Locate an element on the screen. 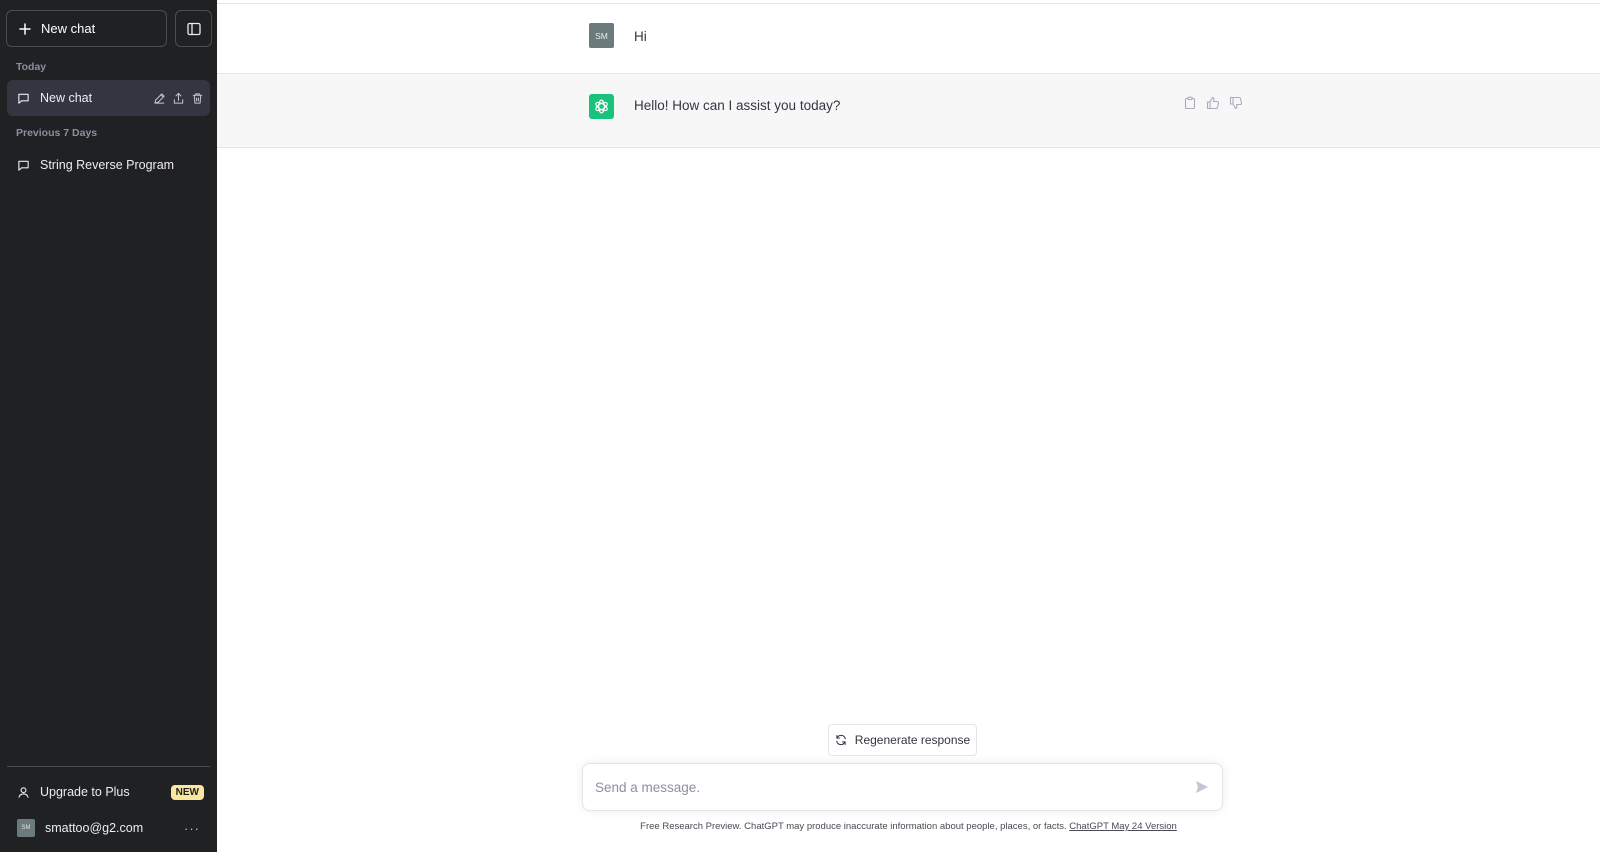  message-composer is located at coordinates (902, 787).